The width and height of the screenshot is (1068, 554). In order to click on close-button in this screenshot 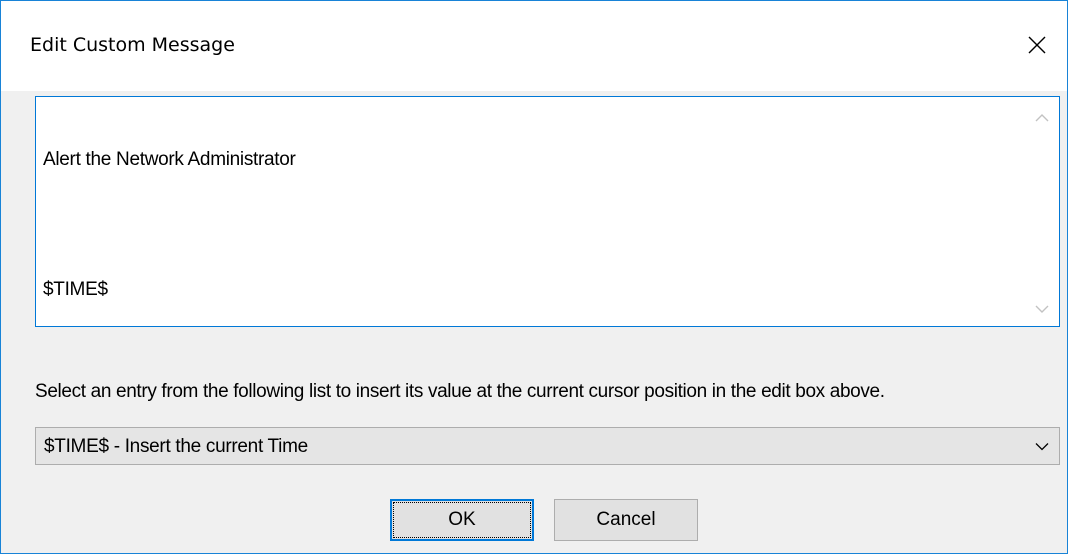, I will do `click(1037, 45)`.